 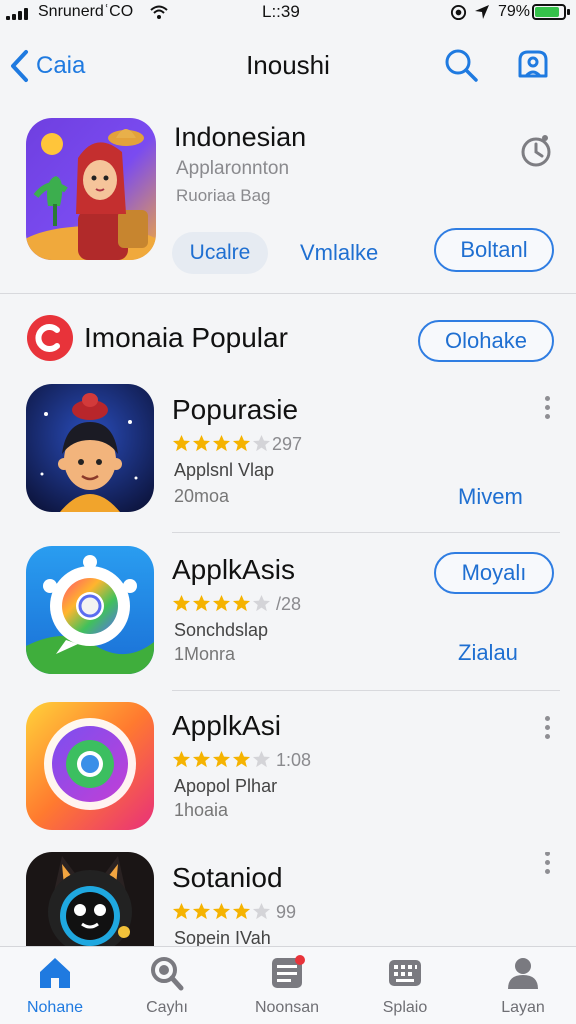 I want to click on status-bar: SnrunerdʿCO L::39 79%, so click(x=288, y=13).